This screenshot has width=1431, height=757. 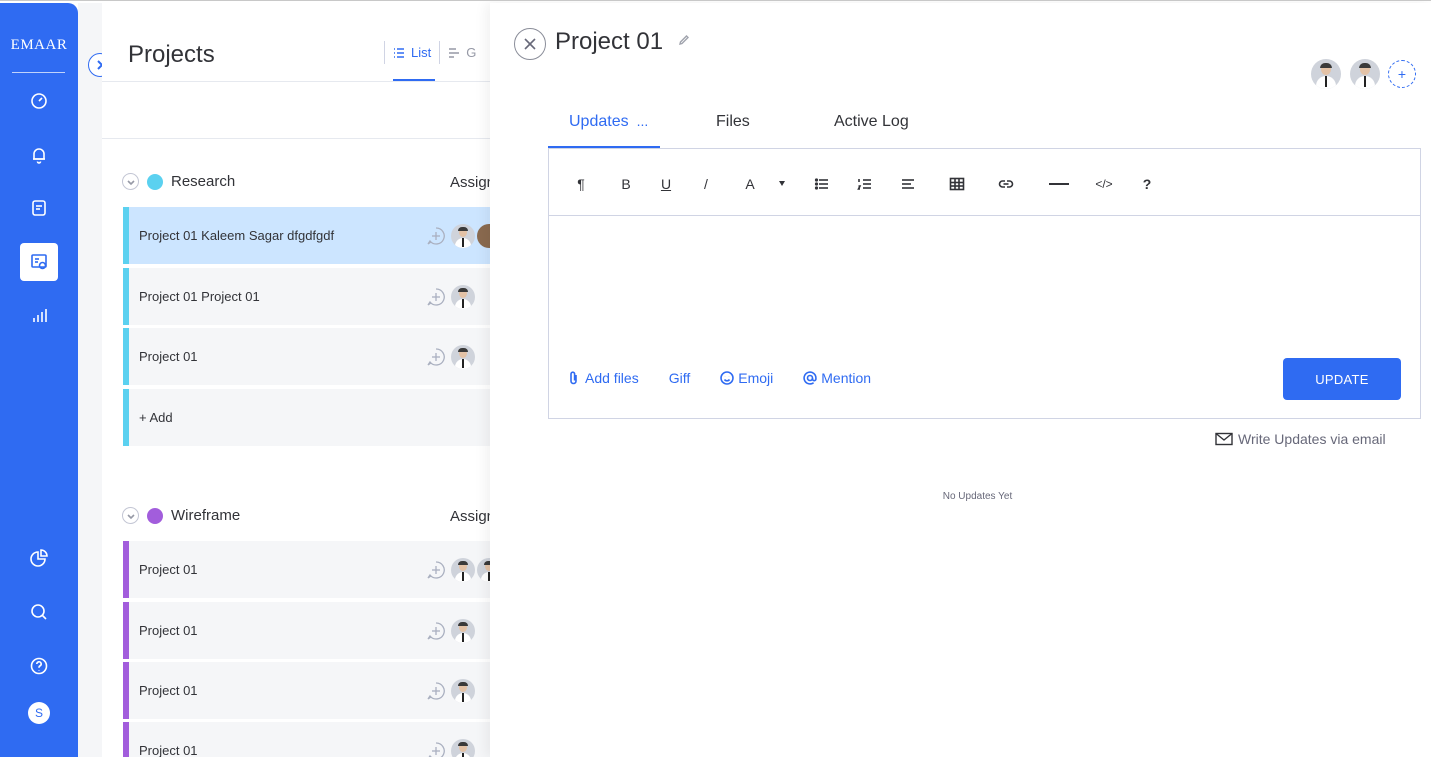 What do you see at coordinates (1104, 184) in the screenshot?
I see `code-icon: </>` at bounding box center [1104, 184].